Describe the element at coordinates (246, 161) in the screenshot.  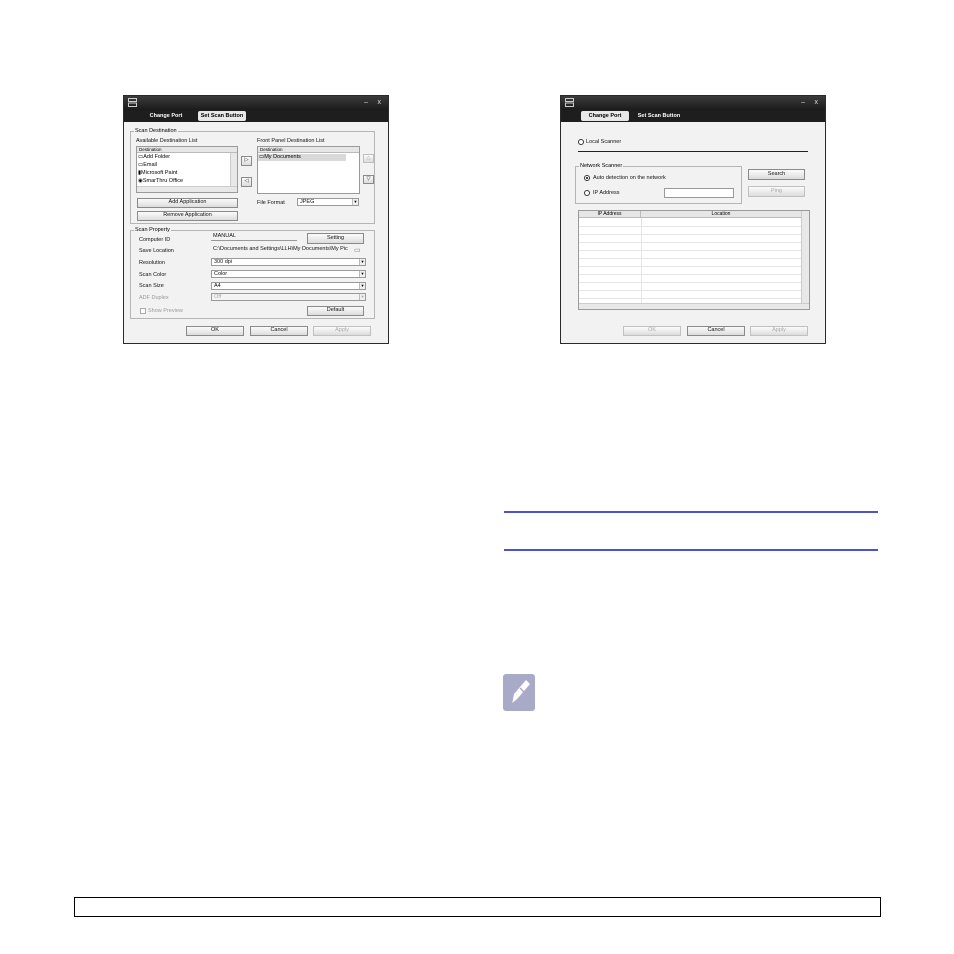
I see `move-right-button: ▷` at that location.